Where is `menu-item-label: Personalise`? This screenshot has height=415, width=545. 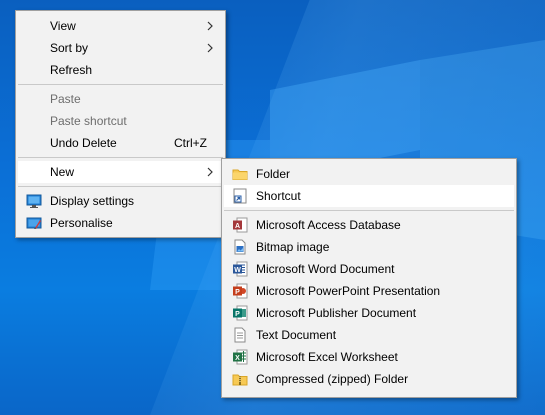 menu-item-label: Personalise is located at coordinates (81, 223).